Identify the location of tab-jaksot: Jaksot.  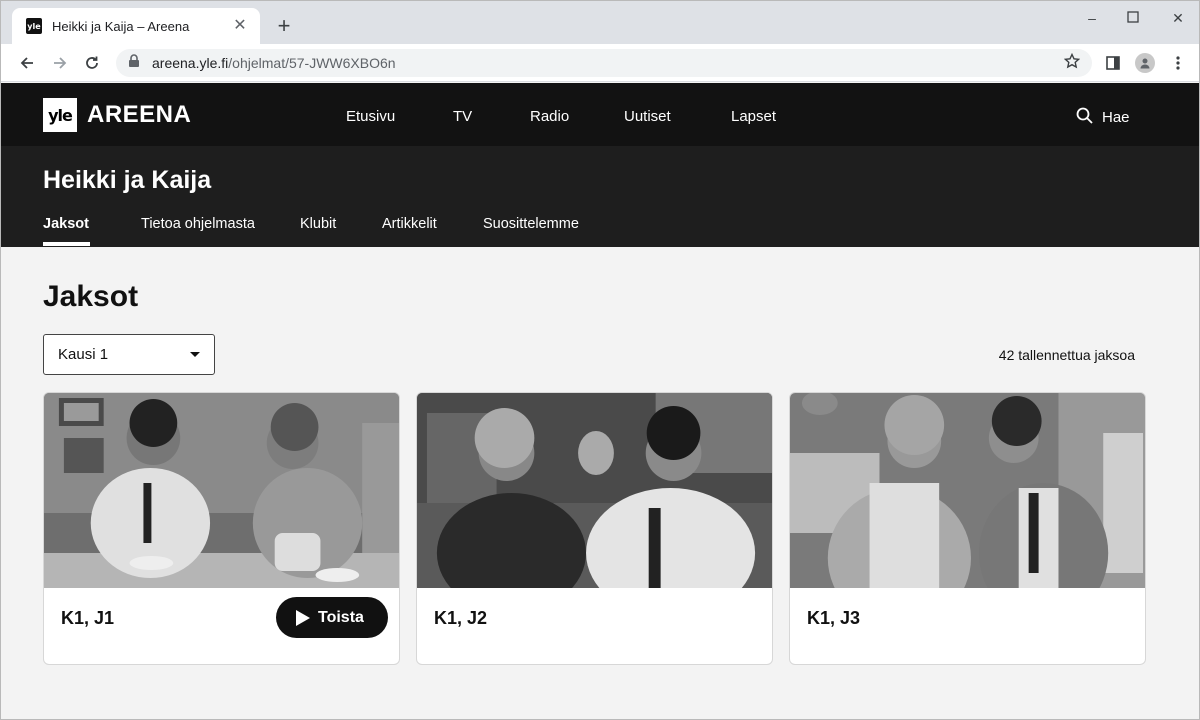
(66, 224).